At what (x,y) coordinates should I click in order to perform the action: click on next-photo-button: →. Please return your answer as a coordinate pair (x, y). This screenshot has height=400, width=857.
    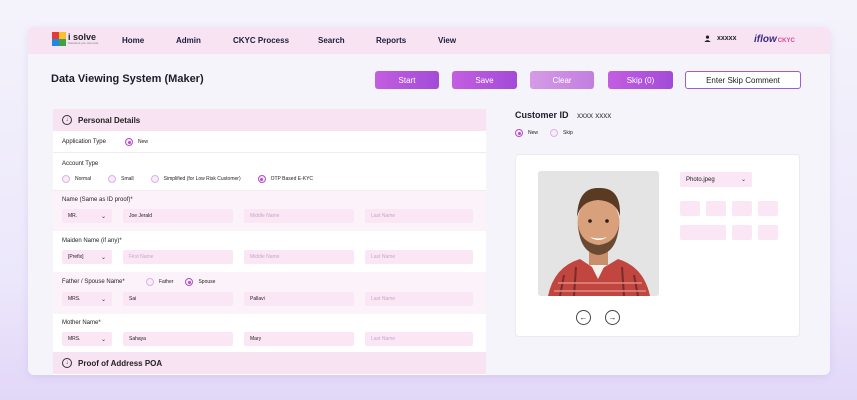
    Looking at the image, I should click on (612, 317).